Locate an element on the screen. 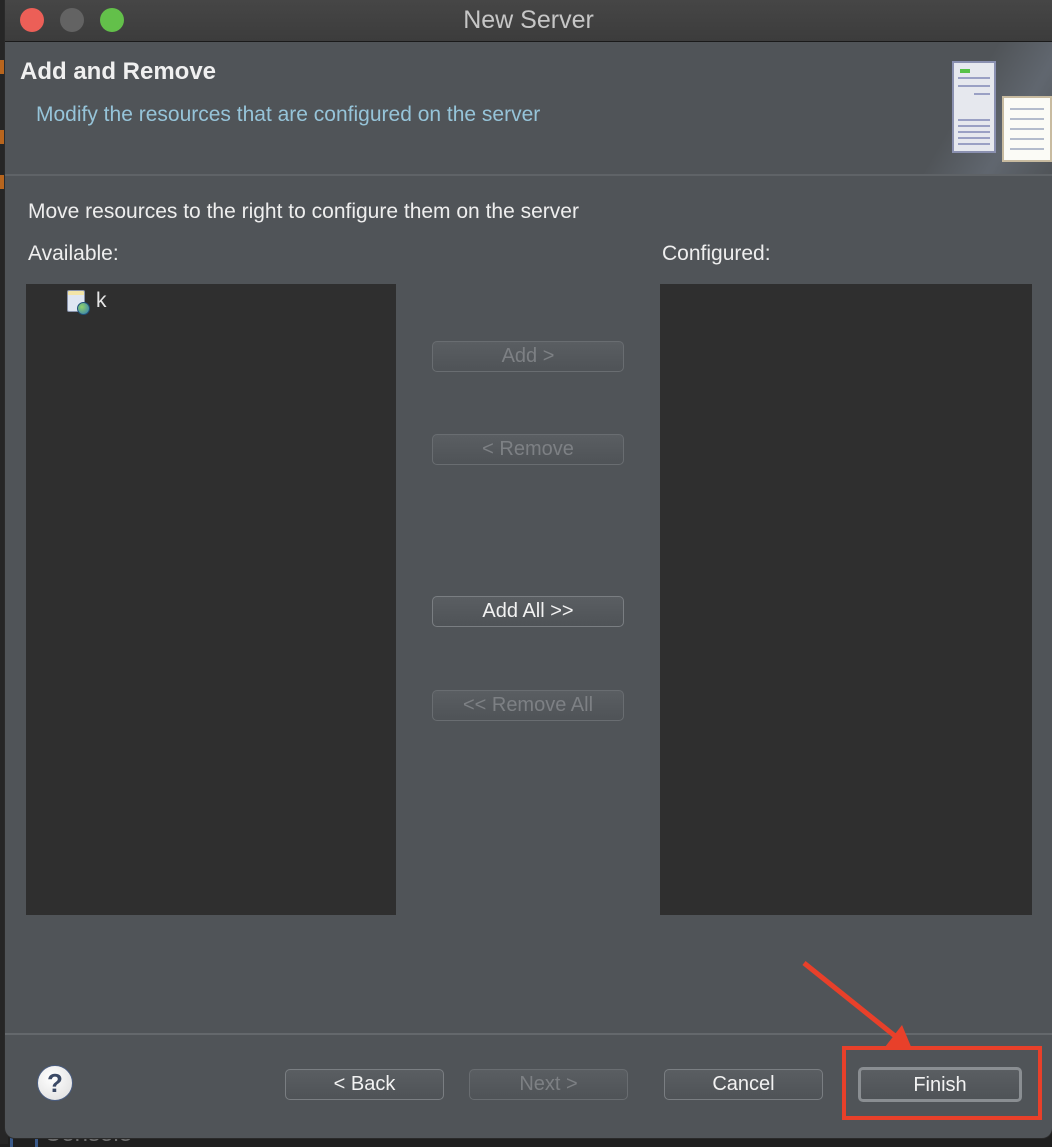  server-wizard-banner-icon is located at coordinates (982, 108).